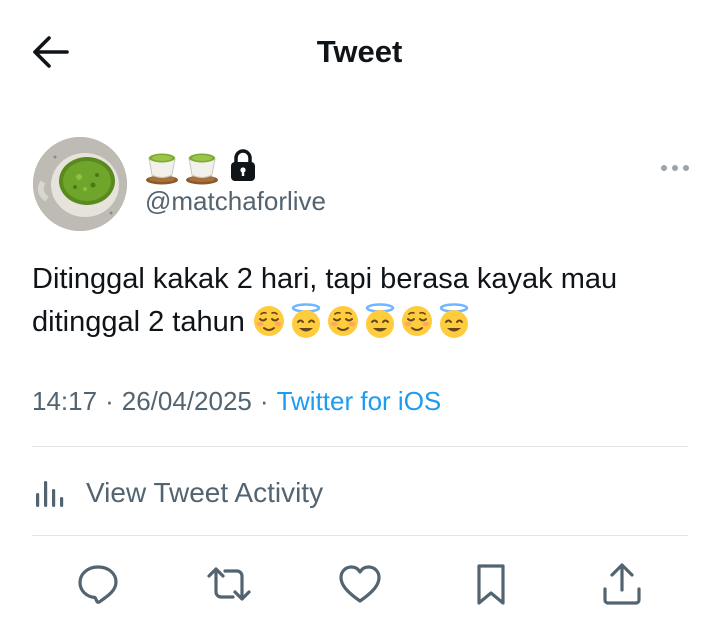 This screenshot has width=719, height=627. Describe the element at coordinates (205, 492) in the screenshot. I see `activity-label: View Tweet Activity` at that location.